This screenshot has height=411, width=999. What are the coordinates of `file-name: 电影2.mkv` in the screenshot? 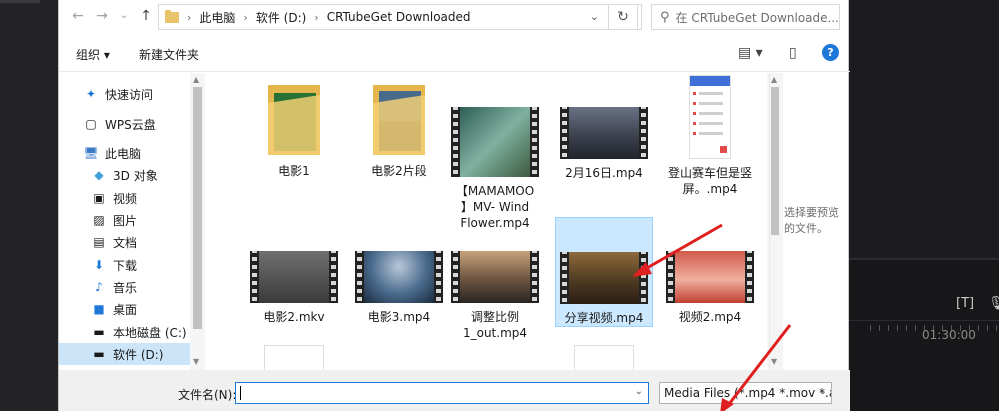 It's located at (294, 317).